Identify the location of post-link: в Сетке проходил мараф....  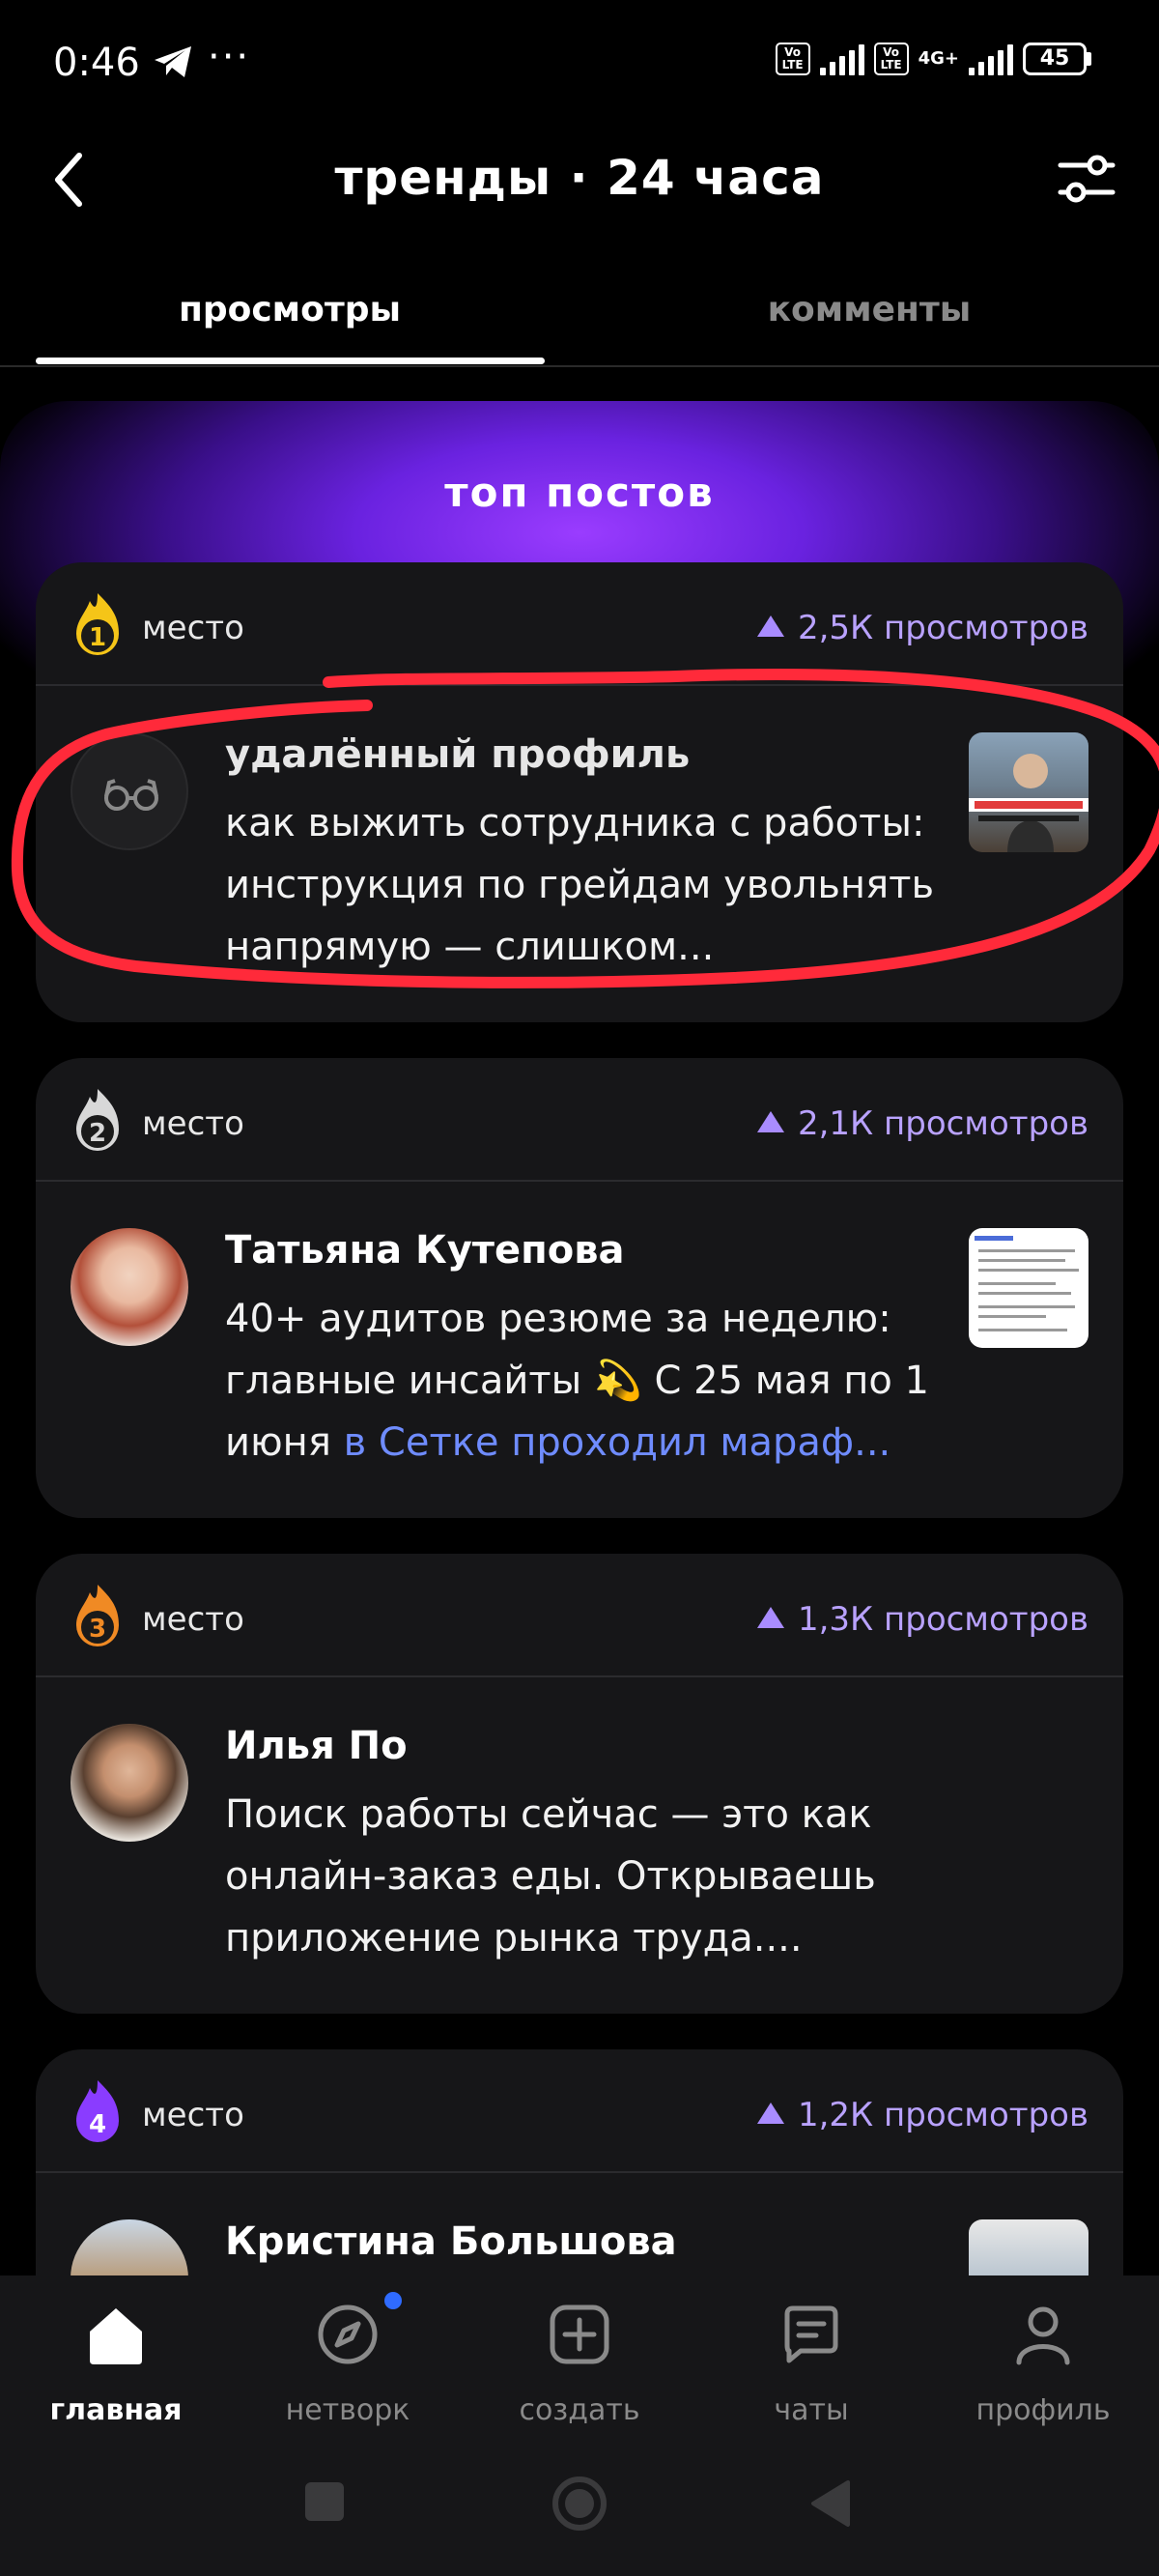
(617, 1443).